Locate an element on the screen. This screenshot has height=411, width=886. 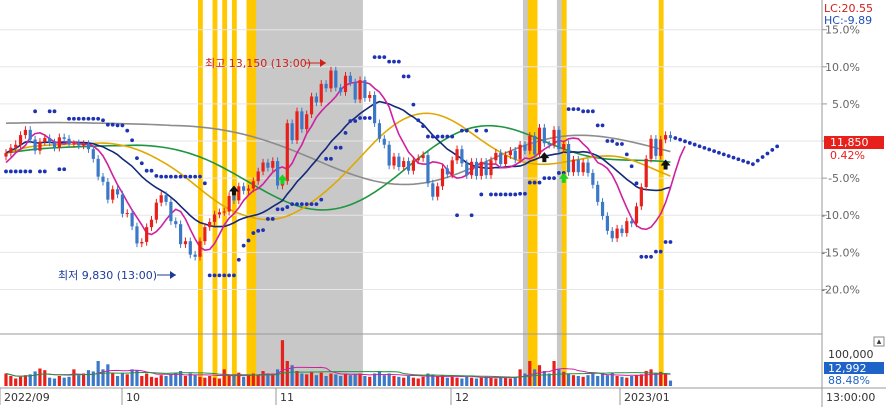
low-label: 최저 9,830 (13:00) is located at coordinates (107, 275).